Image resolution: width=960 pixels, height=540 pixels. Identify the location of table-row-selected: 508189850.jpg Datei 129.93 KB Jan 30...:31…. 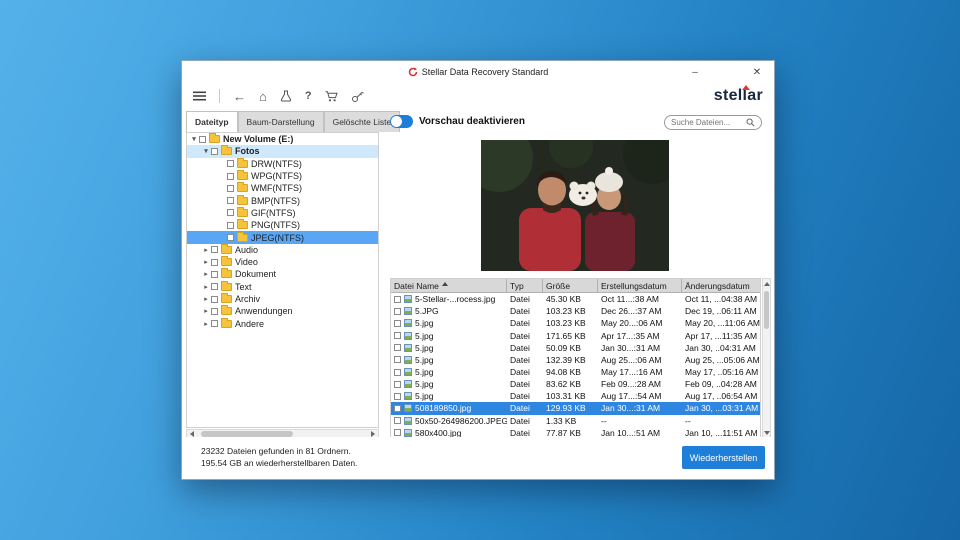
(575, 408).